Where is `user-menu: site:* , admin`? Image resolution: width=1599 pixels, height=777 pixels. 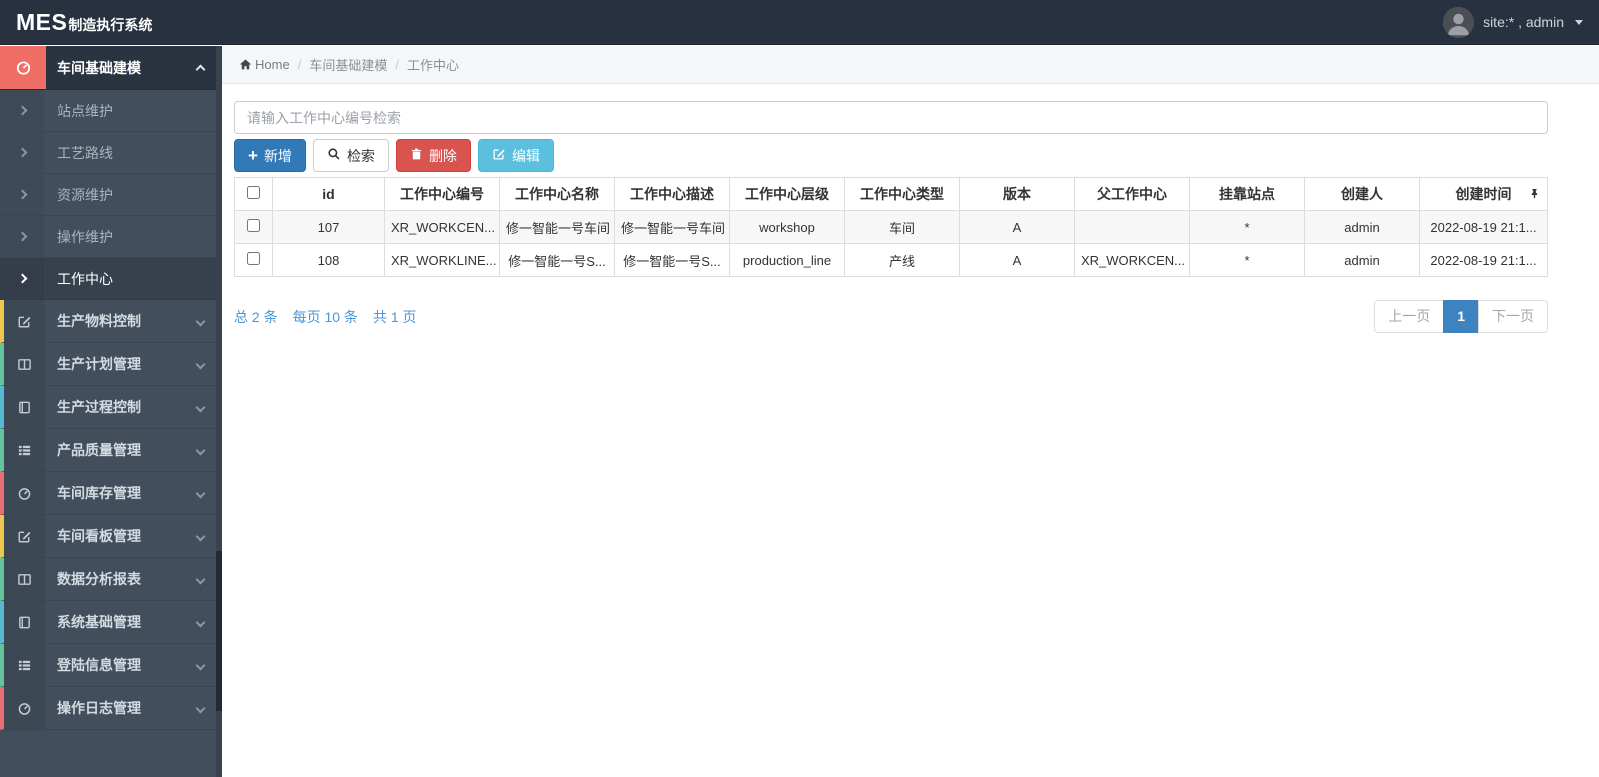 user-menu: site:* , admin is located at coordinates (1513, 22).